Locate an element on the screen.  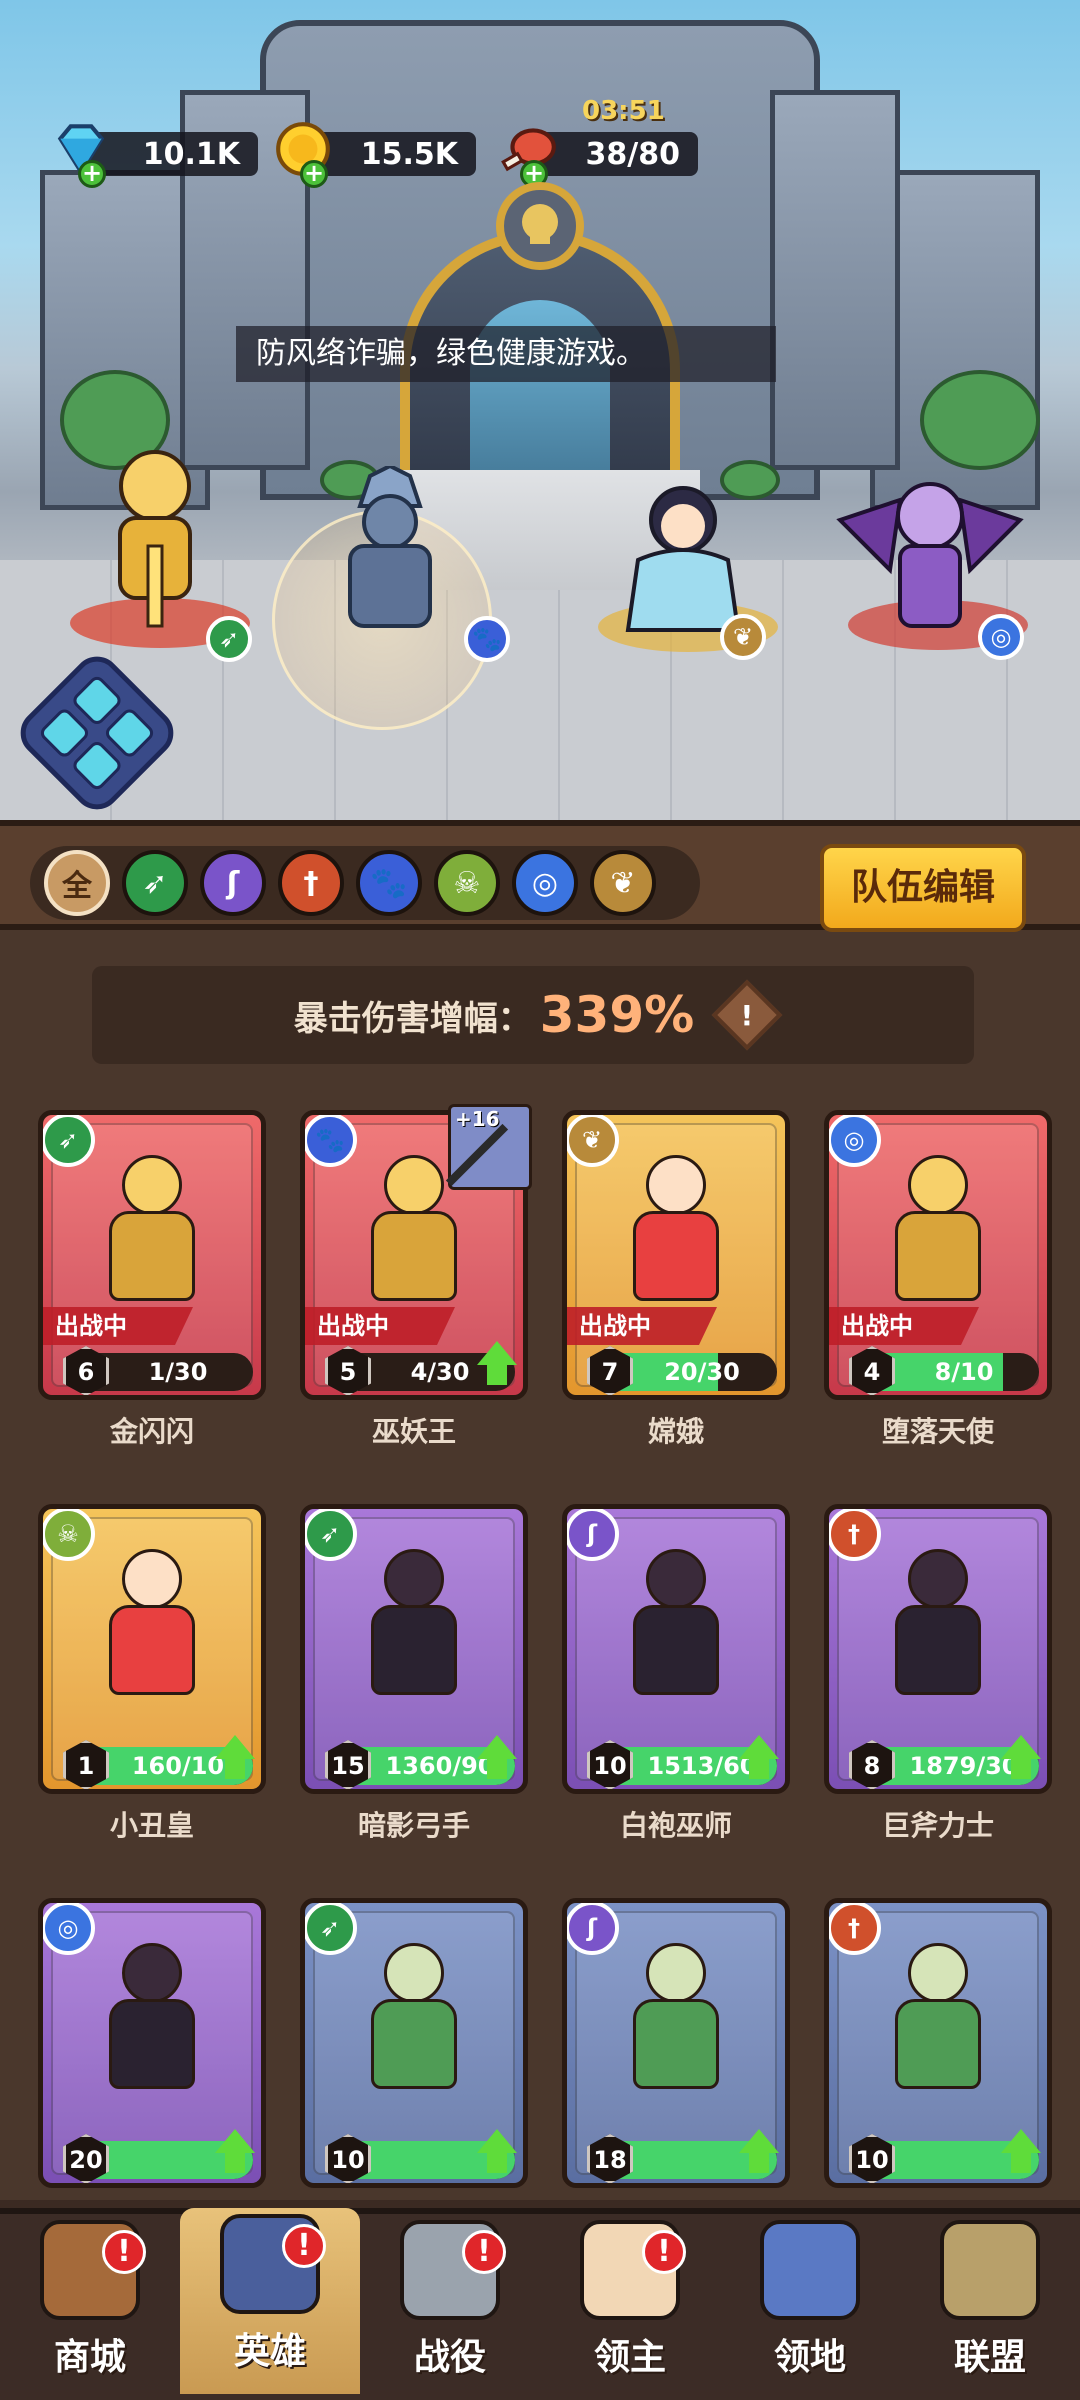
hero-card: † 10 is located at coordinates (938, 2043).